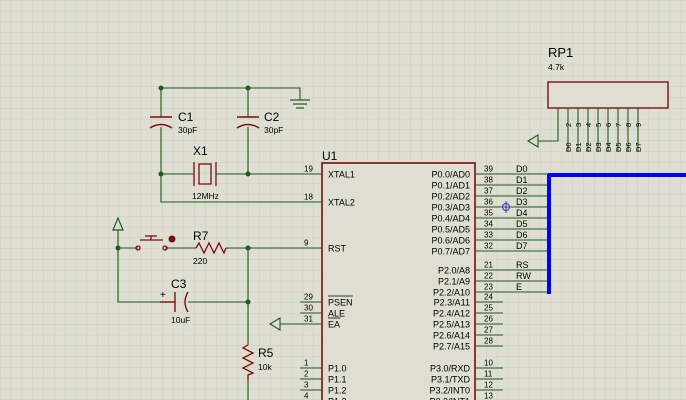  What do you see at coordinates (578, 147) in the screenshot?
I see `rp1-pin-label: D1` at bounding box center [578, 147].